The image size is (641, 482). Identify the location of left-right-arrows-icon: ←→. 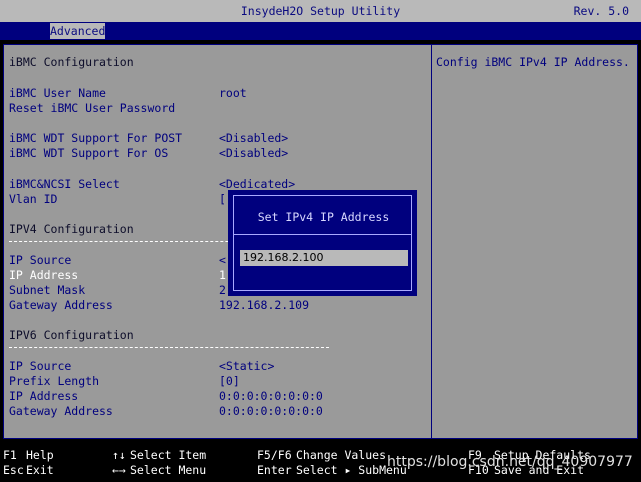
(119, 470).